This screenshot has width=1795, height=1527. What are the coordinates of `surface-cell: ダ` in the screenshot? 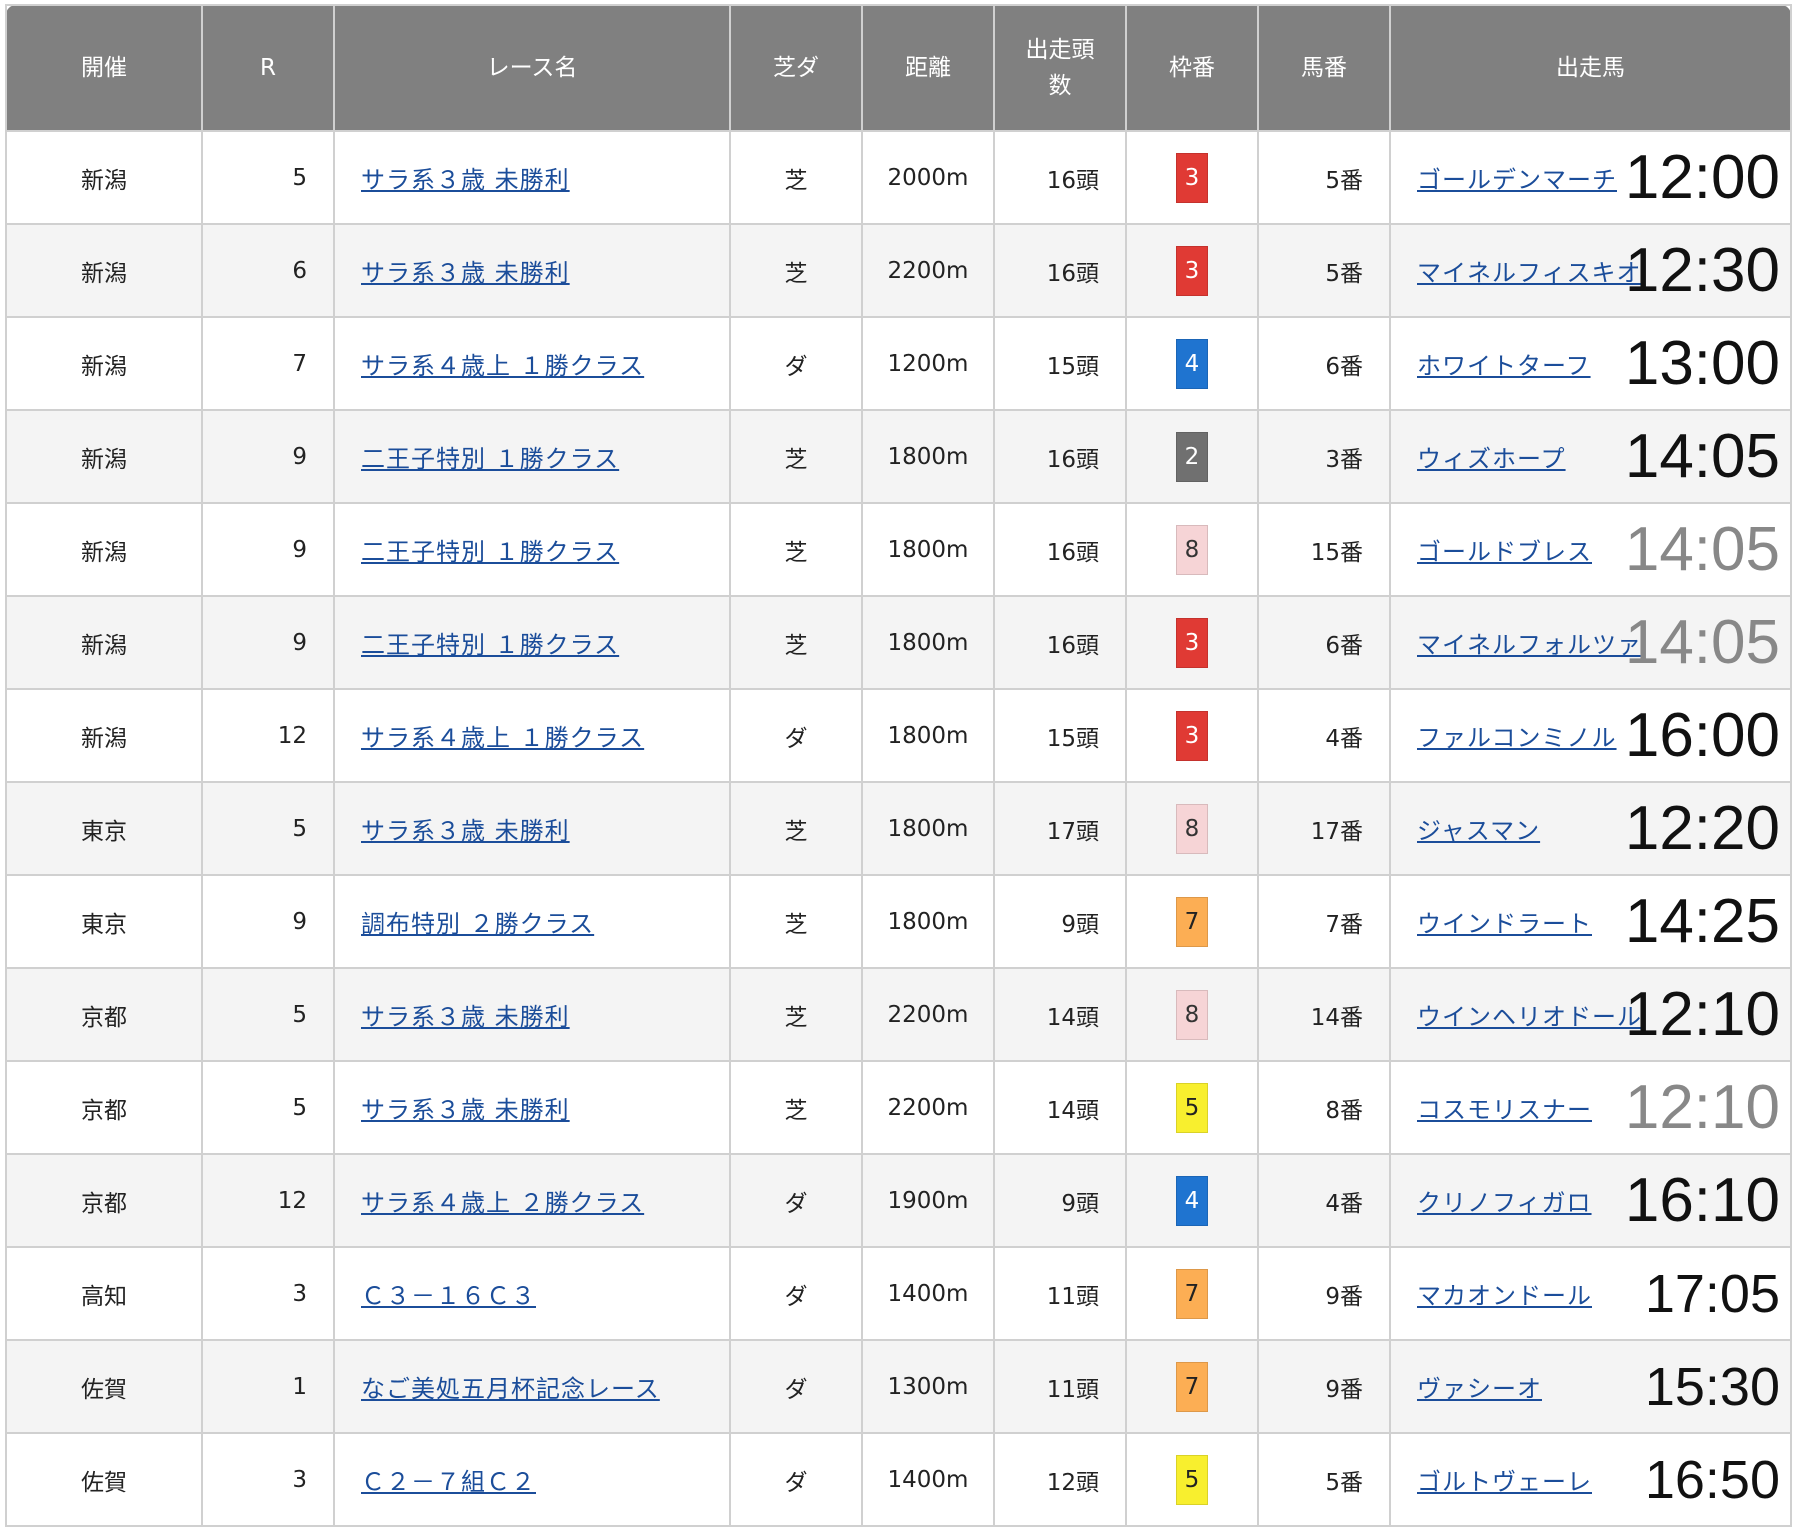 It's located at (796, 1386).